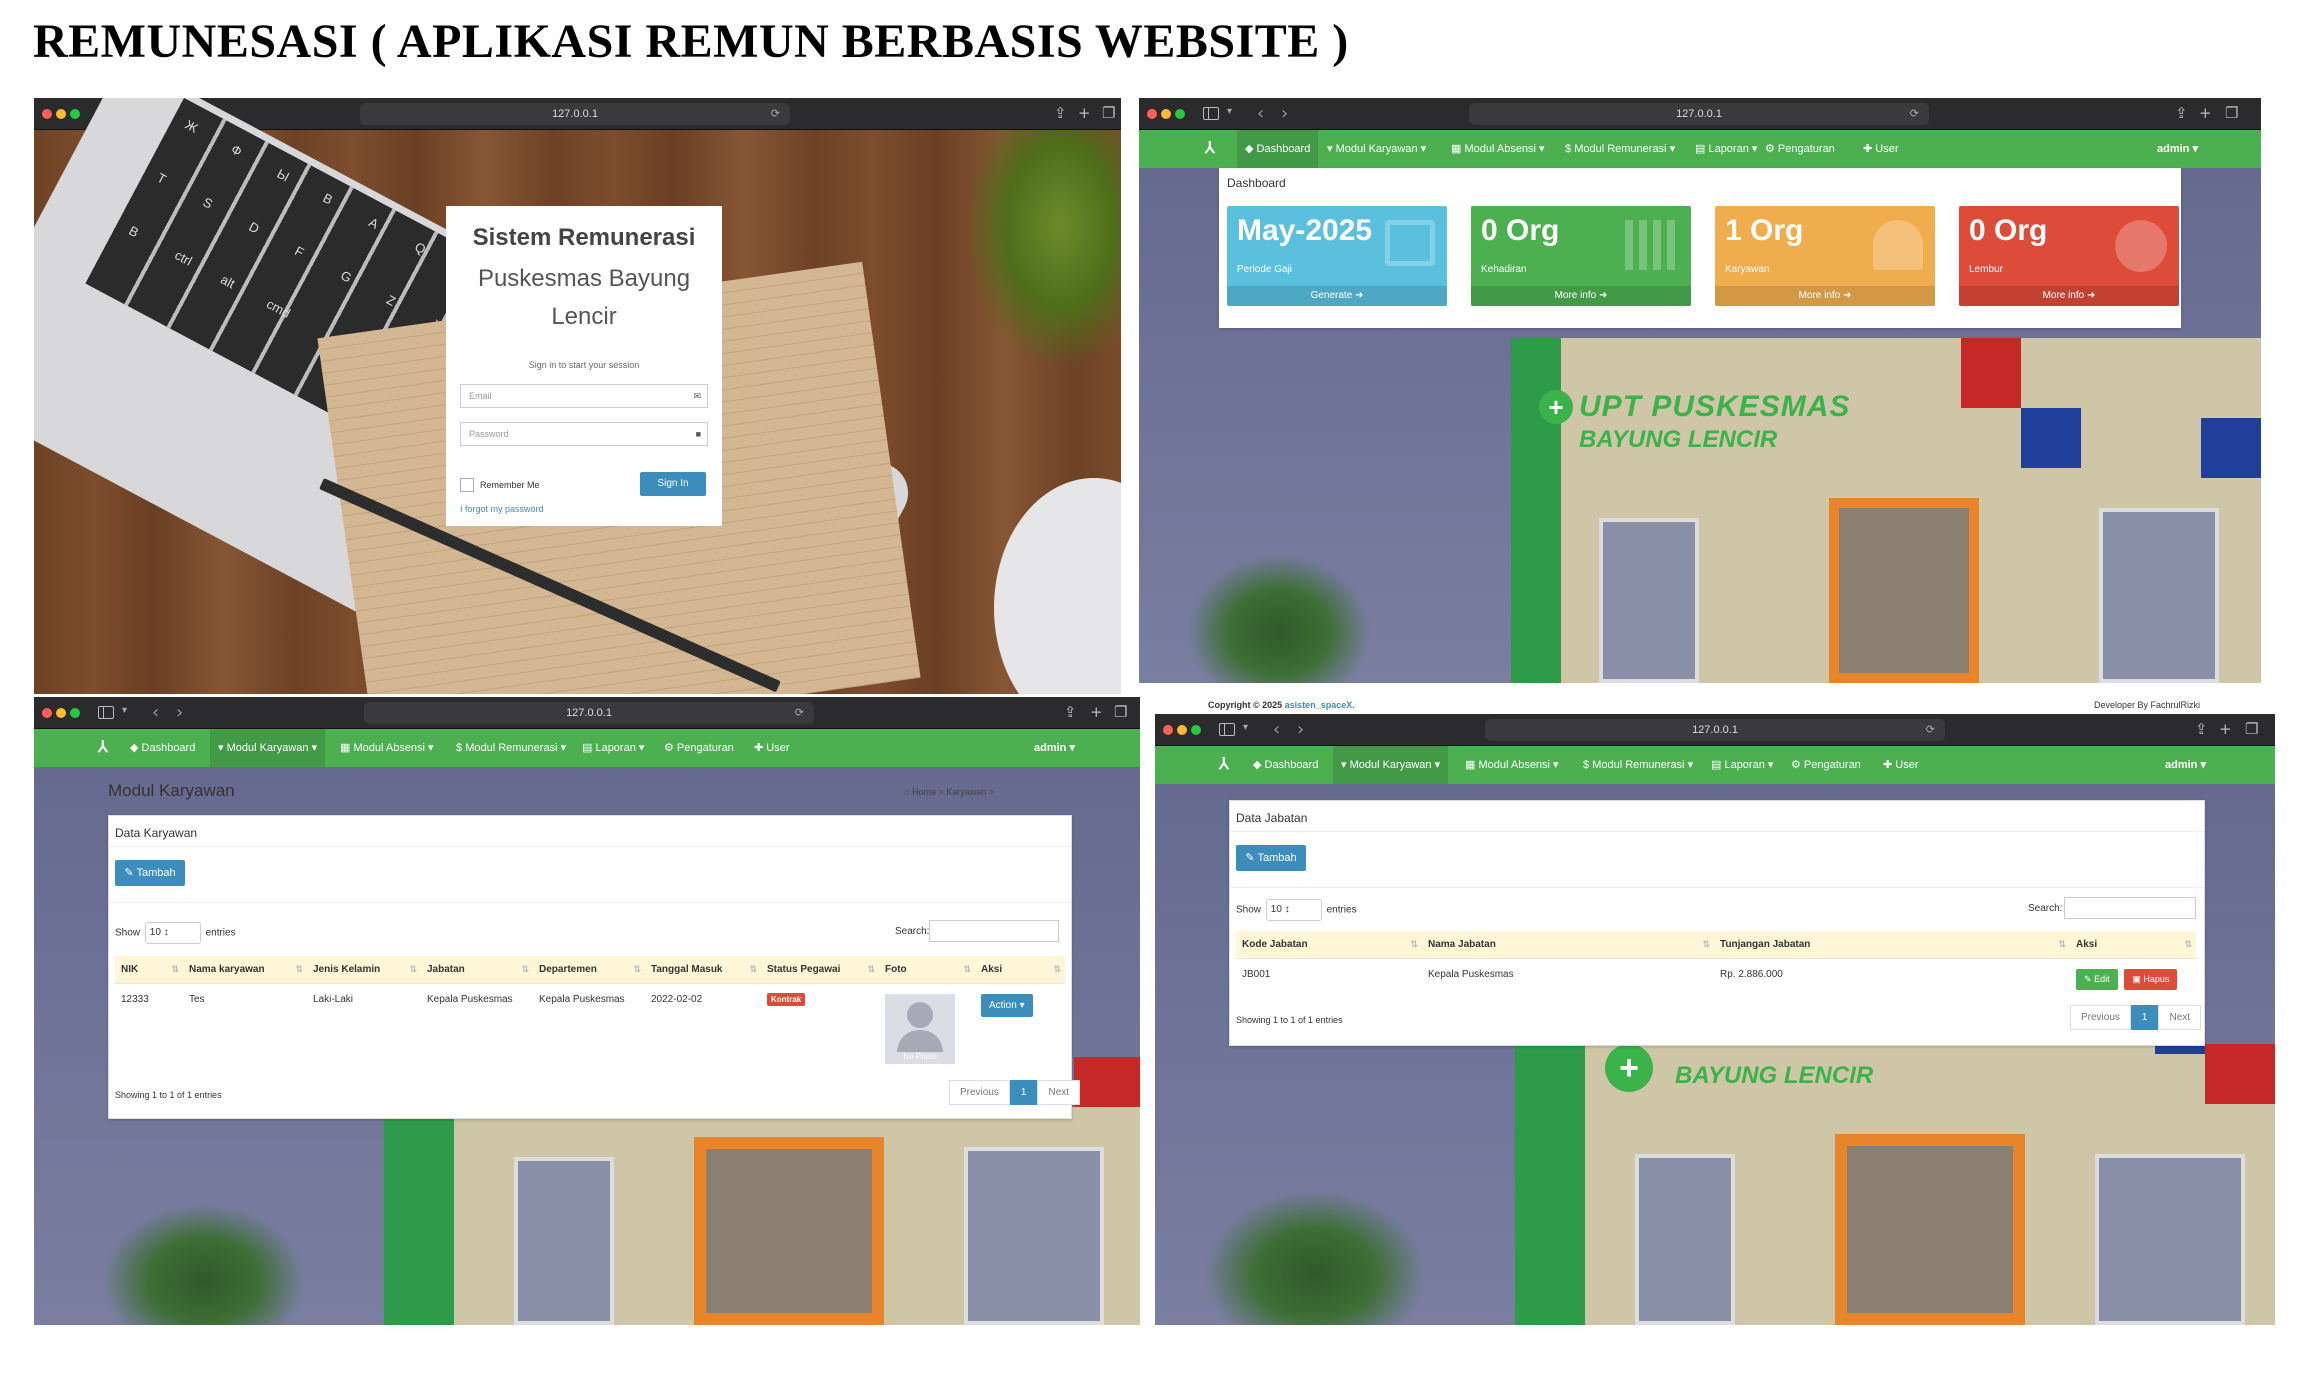 This screenshot has width=2300, height=1390. I want to click on col-nama-jabatan: Nama Jabatan ⇅, so click(1568, 945).